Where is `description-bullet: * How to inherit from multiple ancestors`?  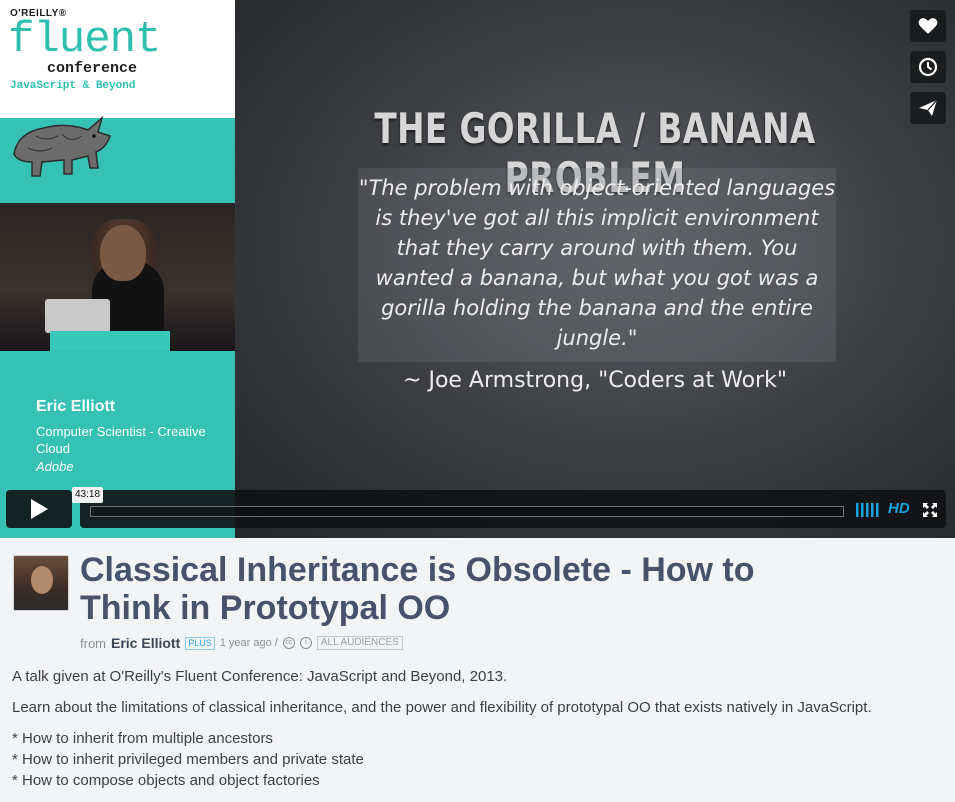
description-bullet: * How to inherit from multiple ancestors is located at coordinates (142, 738).